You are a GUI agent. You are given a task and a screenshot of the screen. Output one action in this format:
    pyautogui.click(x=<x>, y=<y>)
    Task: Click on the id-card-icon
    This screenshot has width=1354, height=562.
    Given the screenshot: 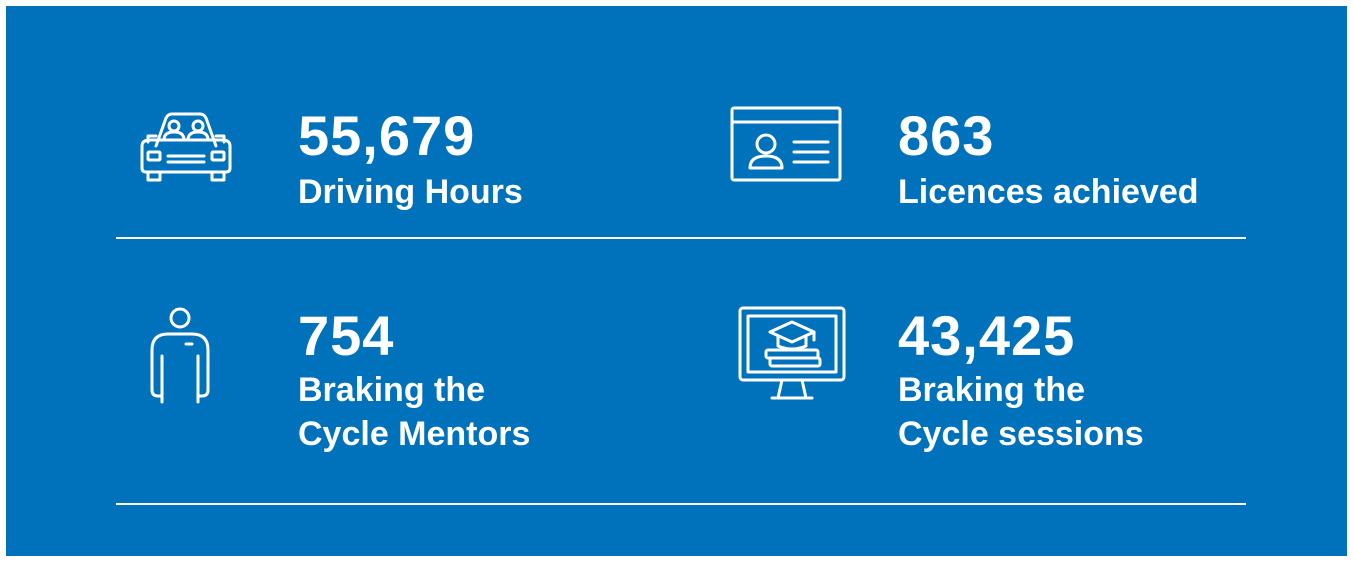 What is the action you would take?
    pyautogui.click(x=786, y=144)
    